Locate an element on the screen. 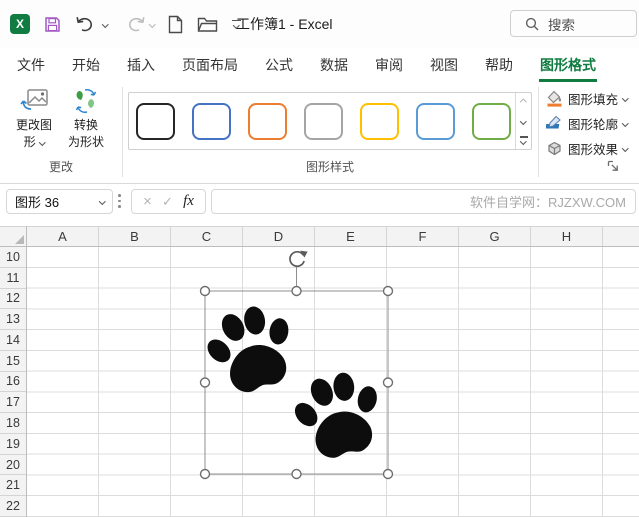 The image size is (639, 517). tab-review: 审阅 is located at coordinates (389, 65).